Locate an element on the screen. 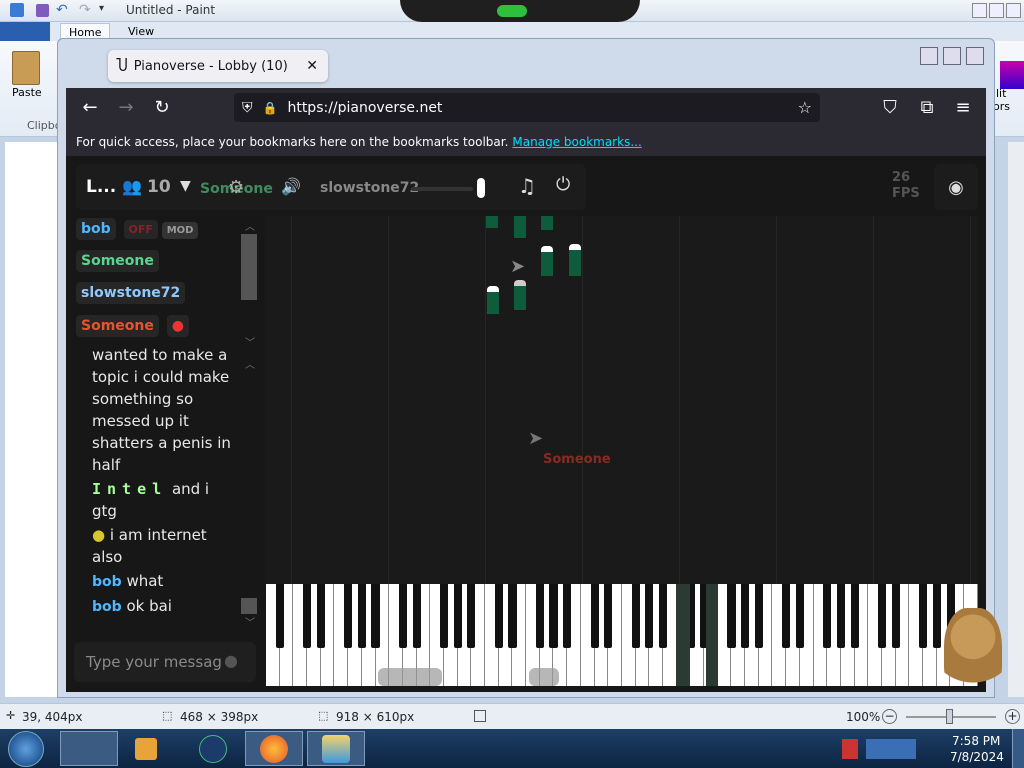 The height and width of the screenshot is (768, 1024). user-list-item: Someone is located at coordinates (117, 261).